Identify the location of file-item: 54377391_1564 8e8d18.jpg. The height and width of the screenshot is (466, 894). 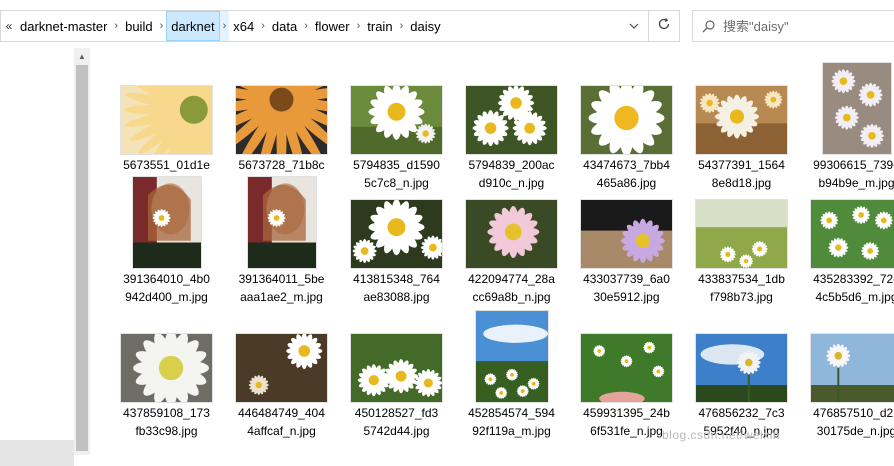
(741, 123).